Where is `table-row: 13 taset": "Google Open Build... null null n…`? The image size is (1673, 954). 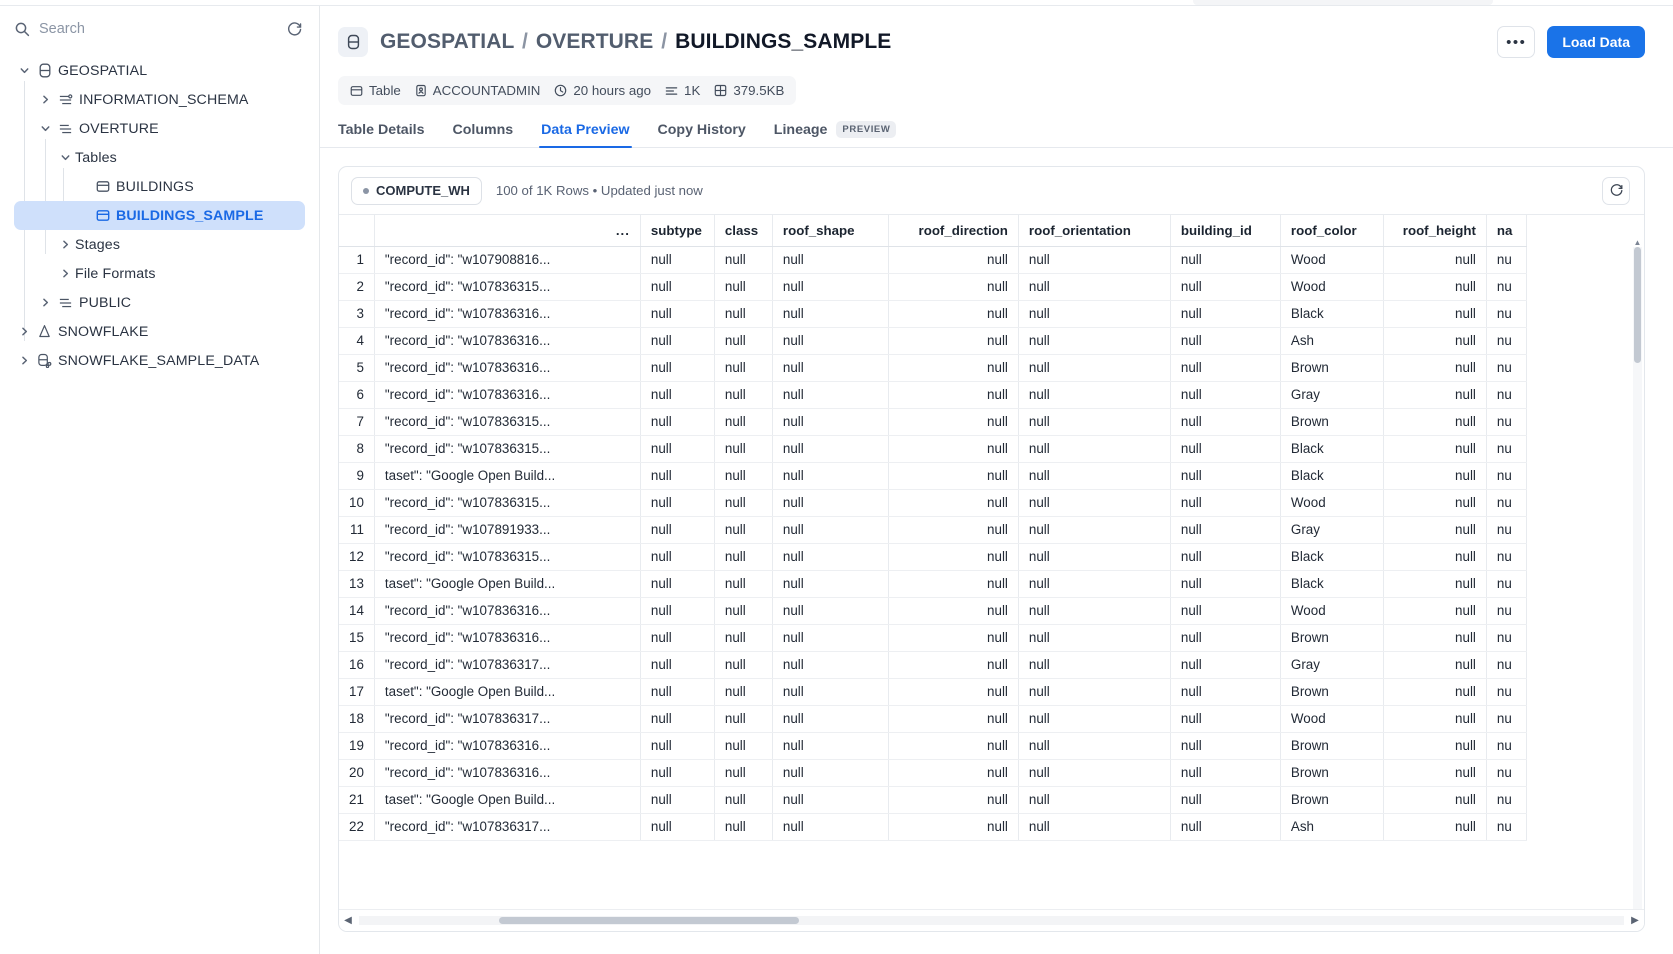 table-row: 13 taset": "Google Open Build... null null n… is located at coordinates (933, 584).